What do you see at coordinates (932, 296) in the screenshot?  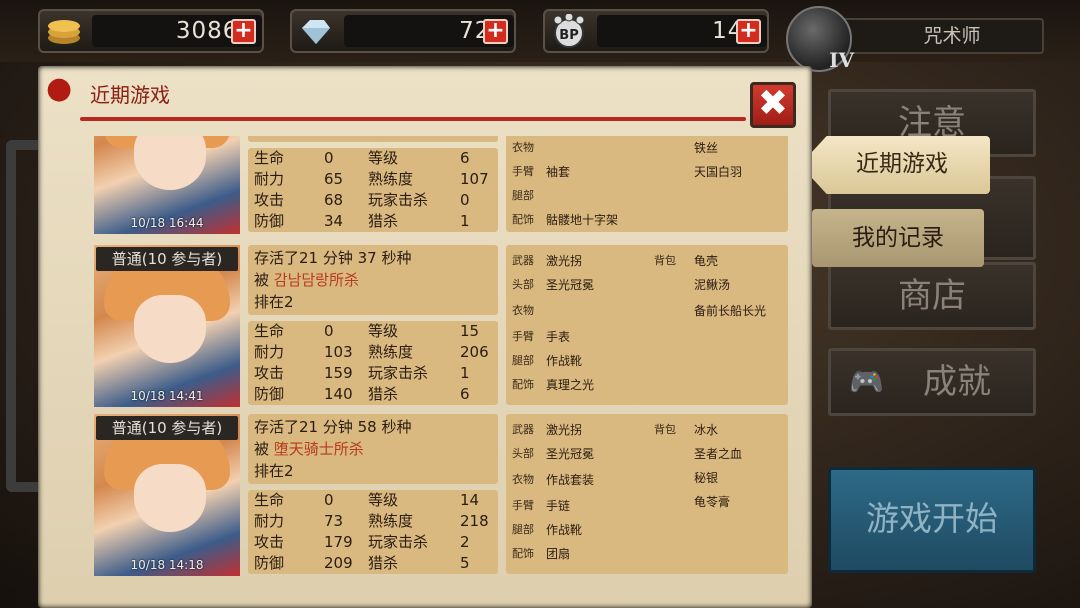 I see `shop-button: 商店` at bounding box center [932, 296].